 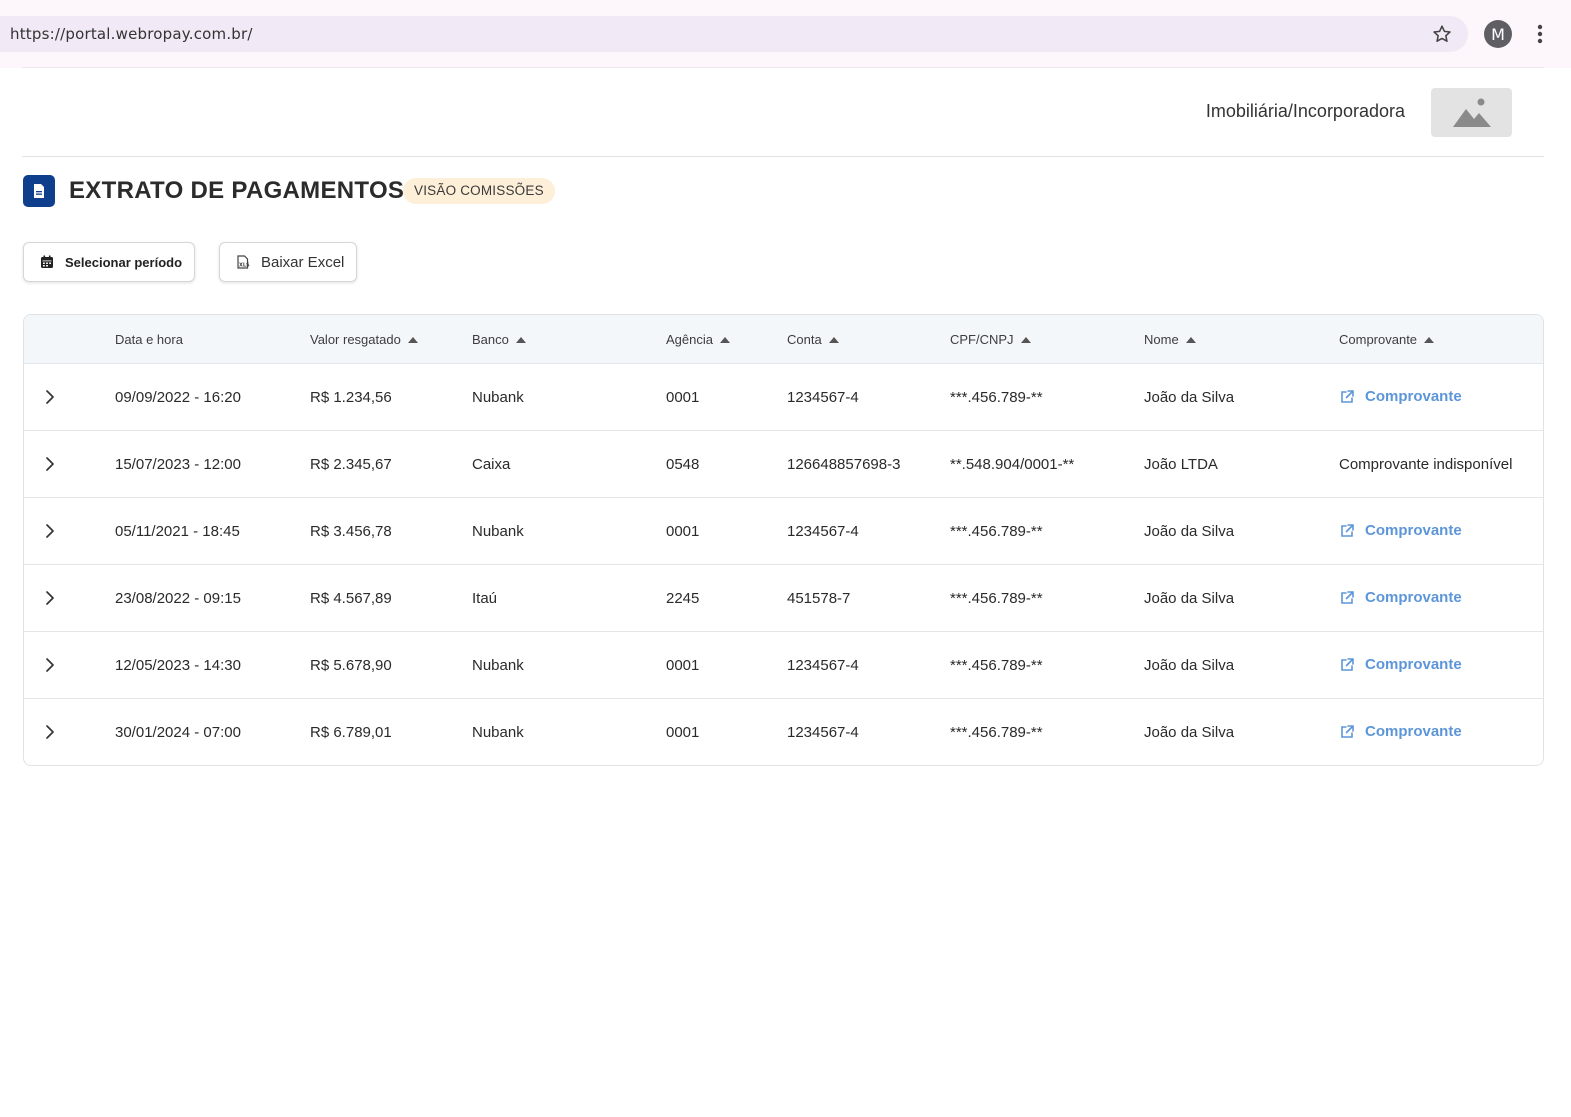 What do you see at coordinates (351, 732) in the screenshot?
I see `cell-value: R$ 6.789,01` at bounding box center [351, 732].